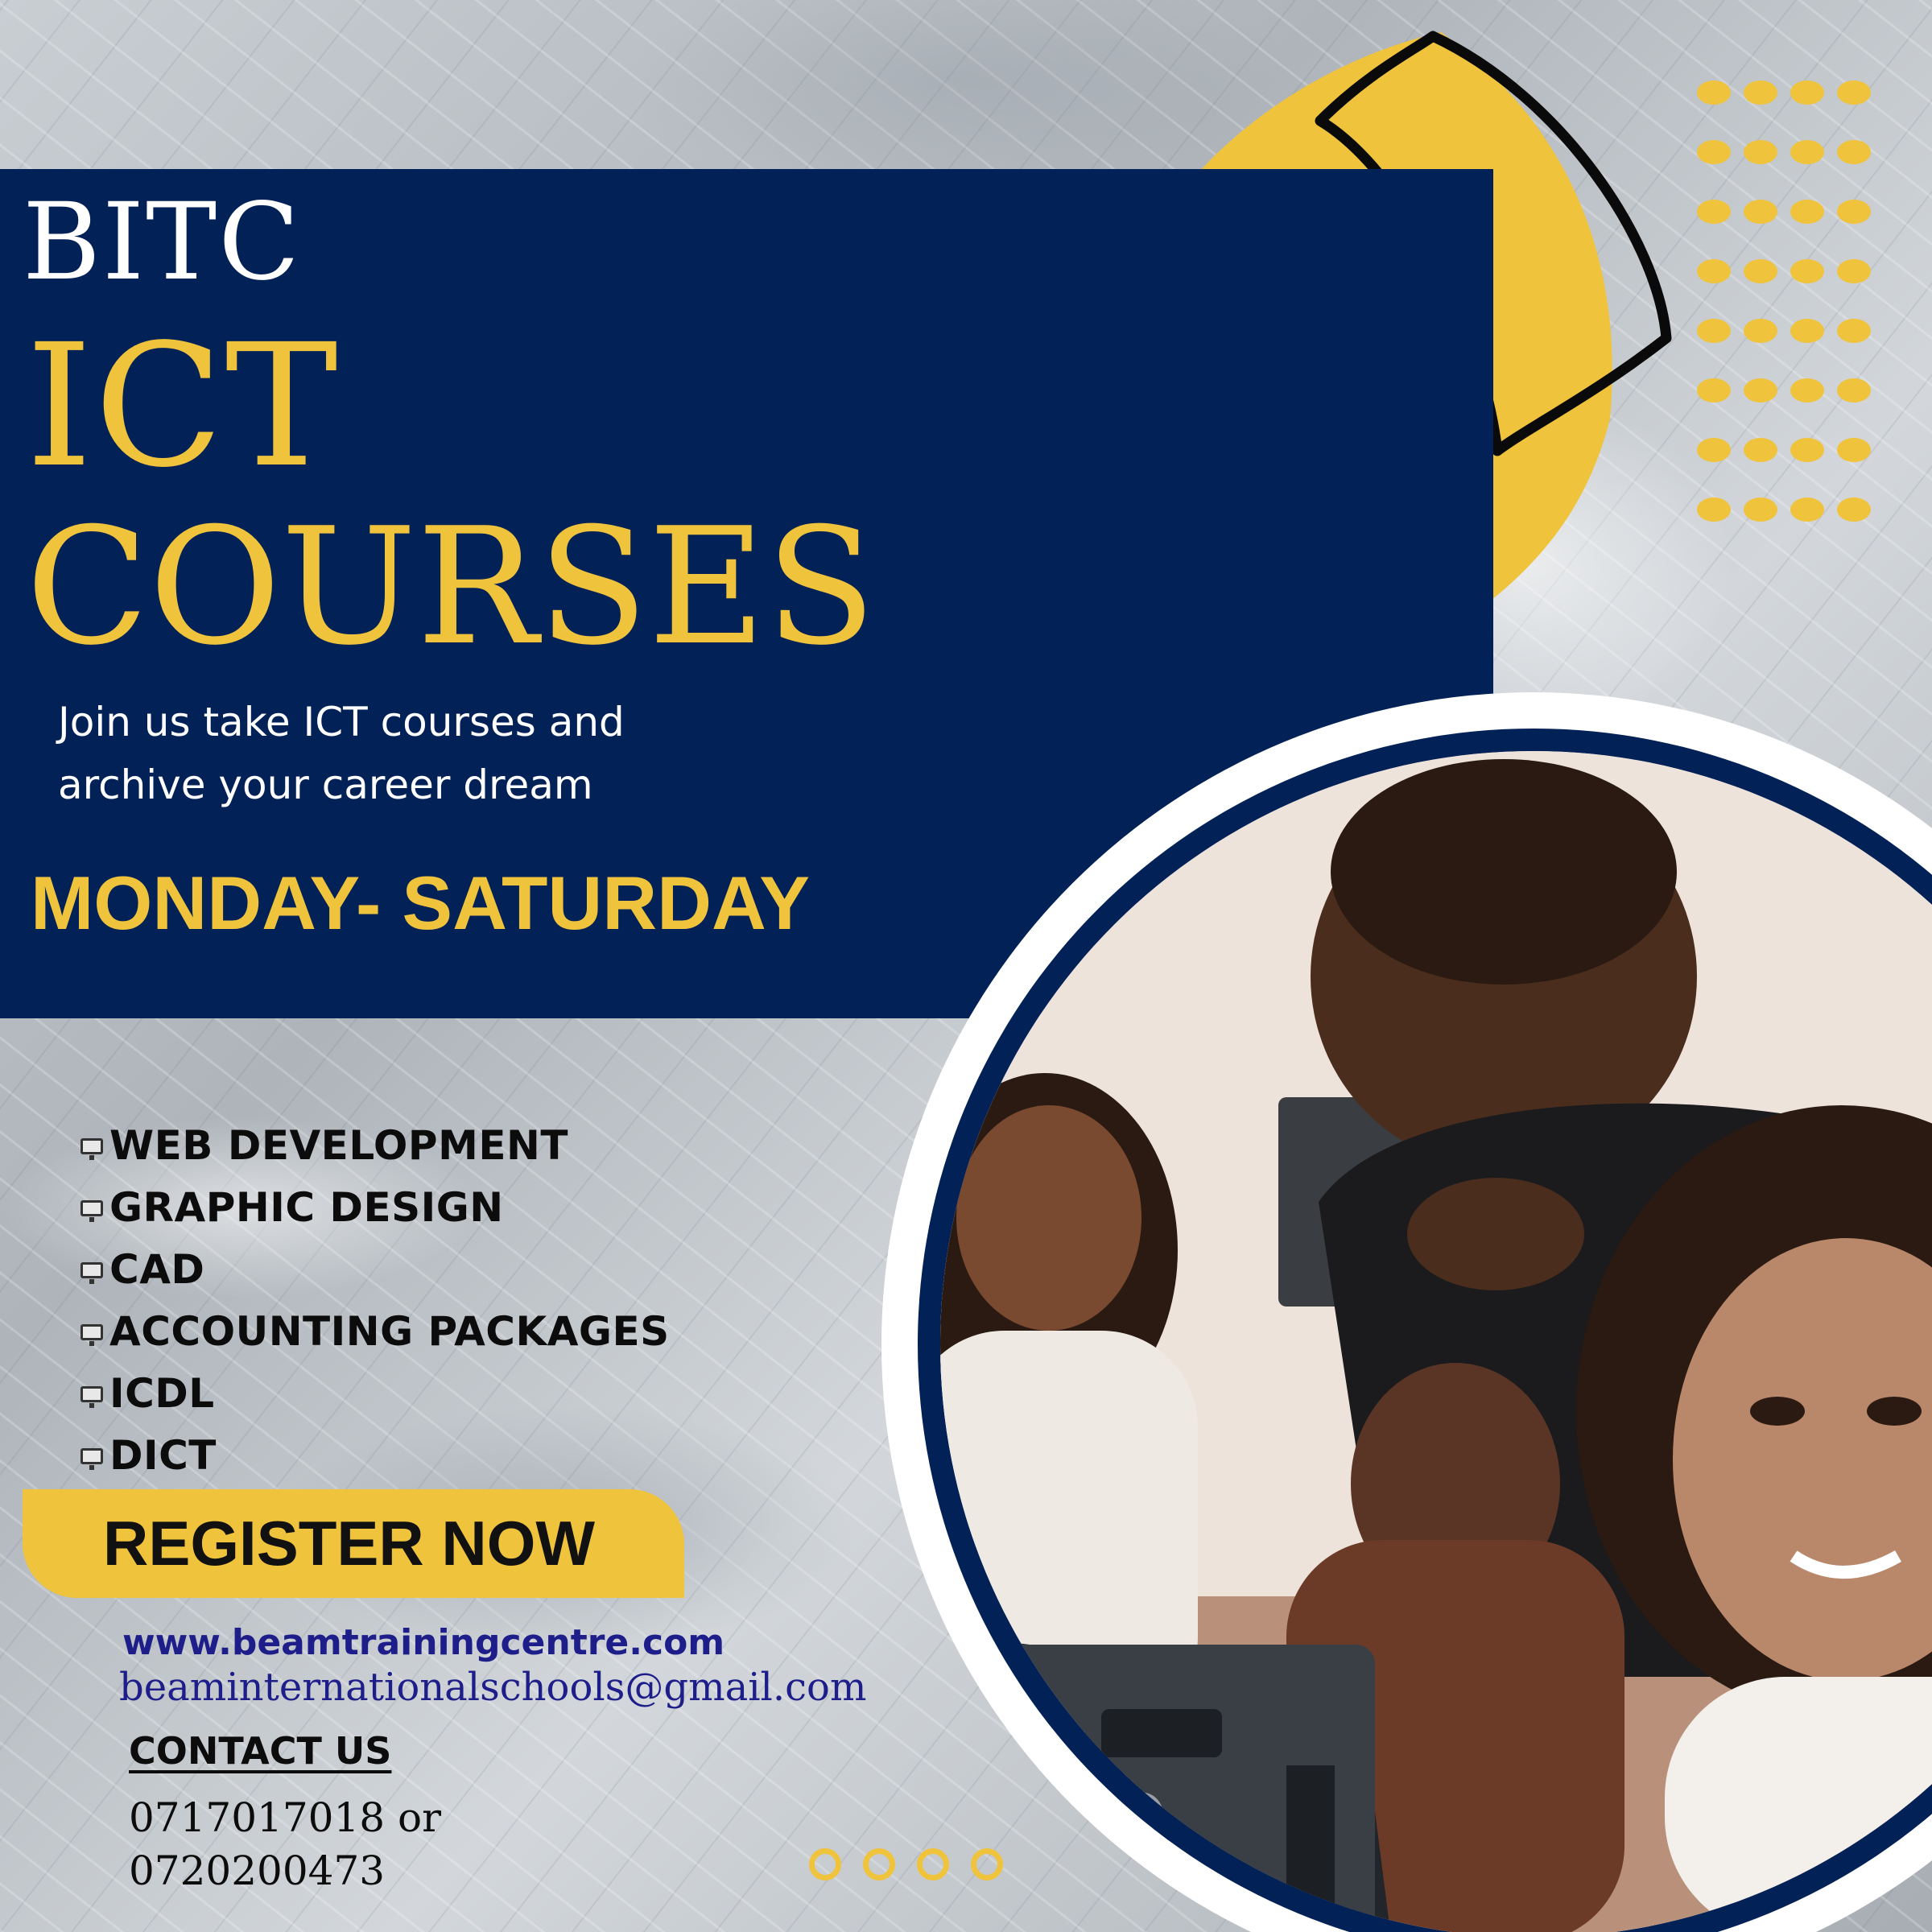 This screenshot has width=1932, height=1932. What do you see at coordinates (1790, 301) in the screenshot?
I see `dot-grid-decoration` at bounding box center [1790, 301].